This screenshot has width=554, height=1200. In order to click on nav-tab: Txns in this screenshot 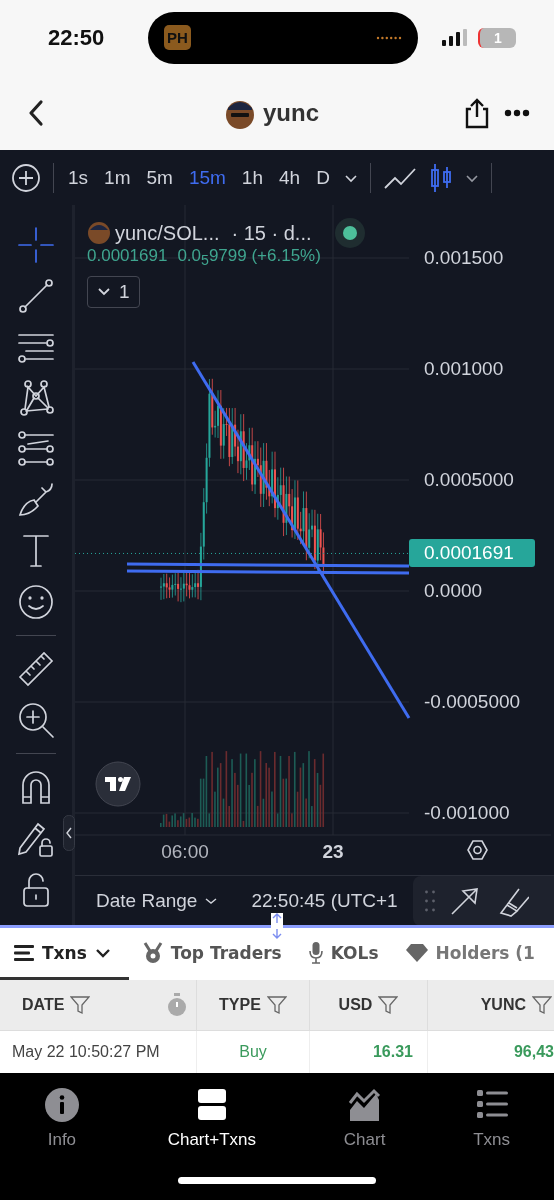, I will do `click(492, 1119)`.